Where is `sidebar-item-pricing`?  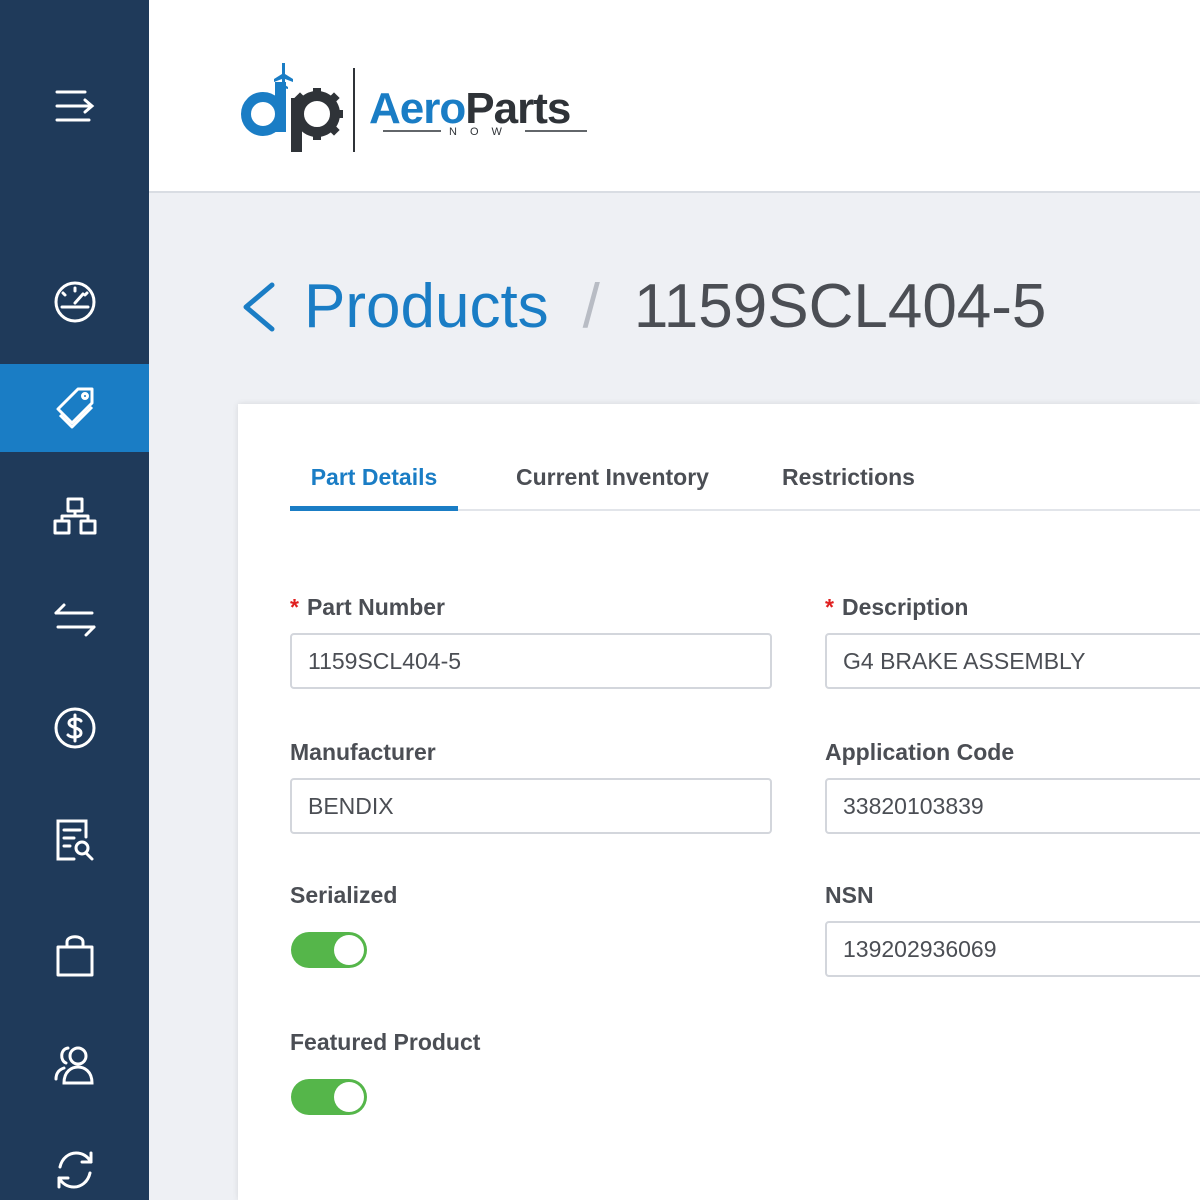 sidebar-item-pricing is located at coordinates (74, 728).